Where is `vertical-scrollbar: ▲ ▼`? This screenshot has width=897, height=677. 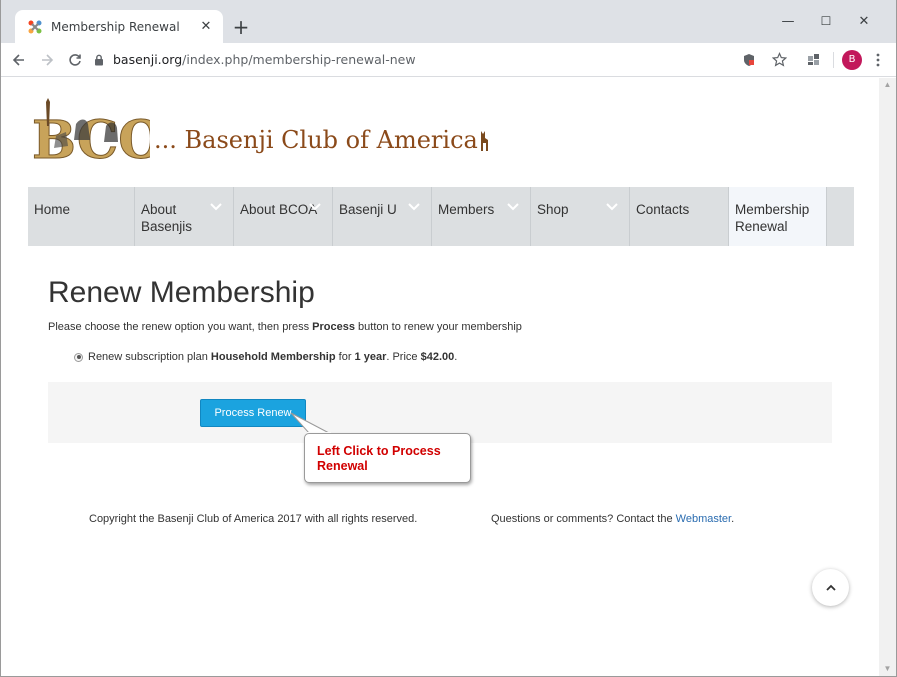
vertical-scrollbar: ▲ ▼ is located at coordinates (887, 377).